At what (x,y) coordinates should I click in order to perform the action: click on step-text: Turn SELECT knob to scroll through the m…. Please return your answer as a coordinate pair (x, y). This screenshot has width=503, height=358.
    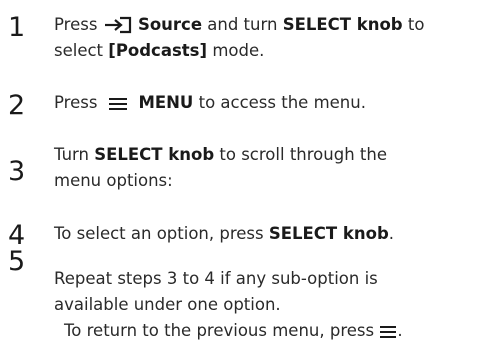
    Looking at the image, I should click on (277, 168).